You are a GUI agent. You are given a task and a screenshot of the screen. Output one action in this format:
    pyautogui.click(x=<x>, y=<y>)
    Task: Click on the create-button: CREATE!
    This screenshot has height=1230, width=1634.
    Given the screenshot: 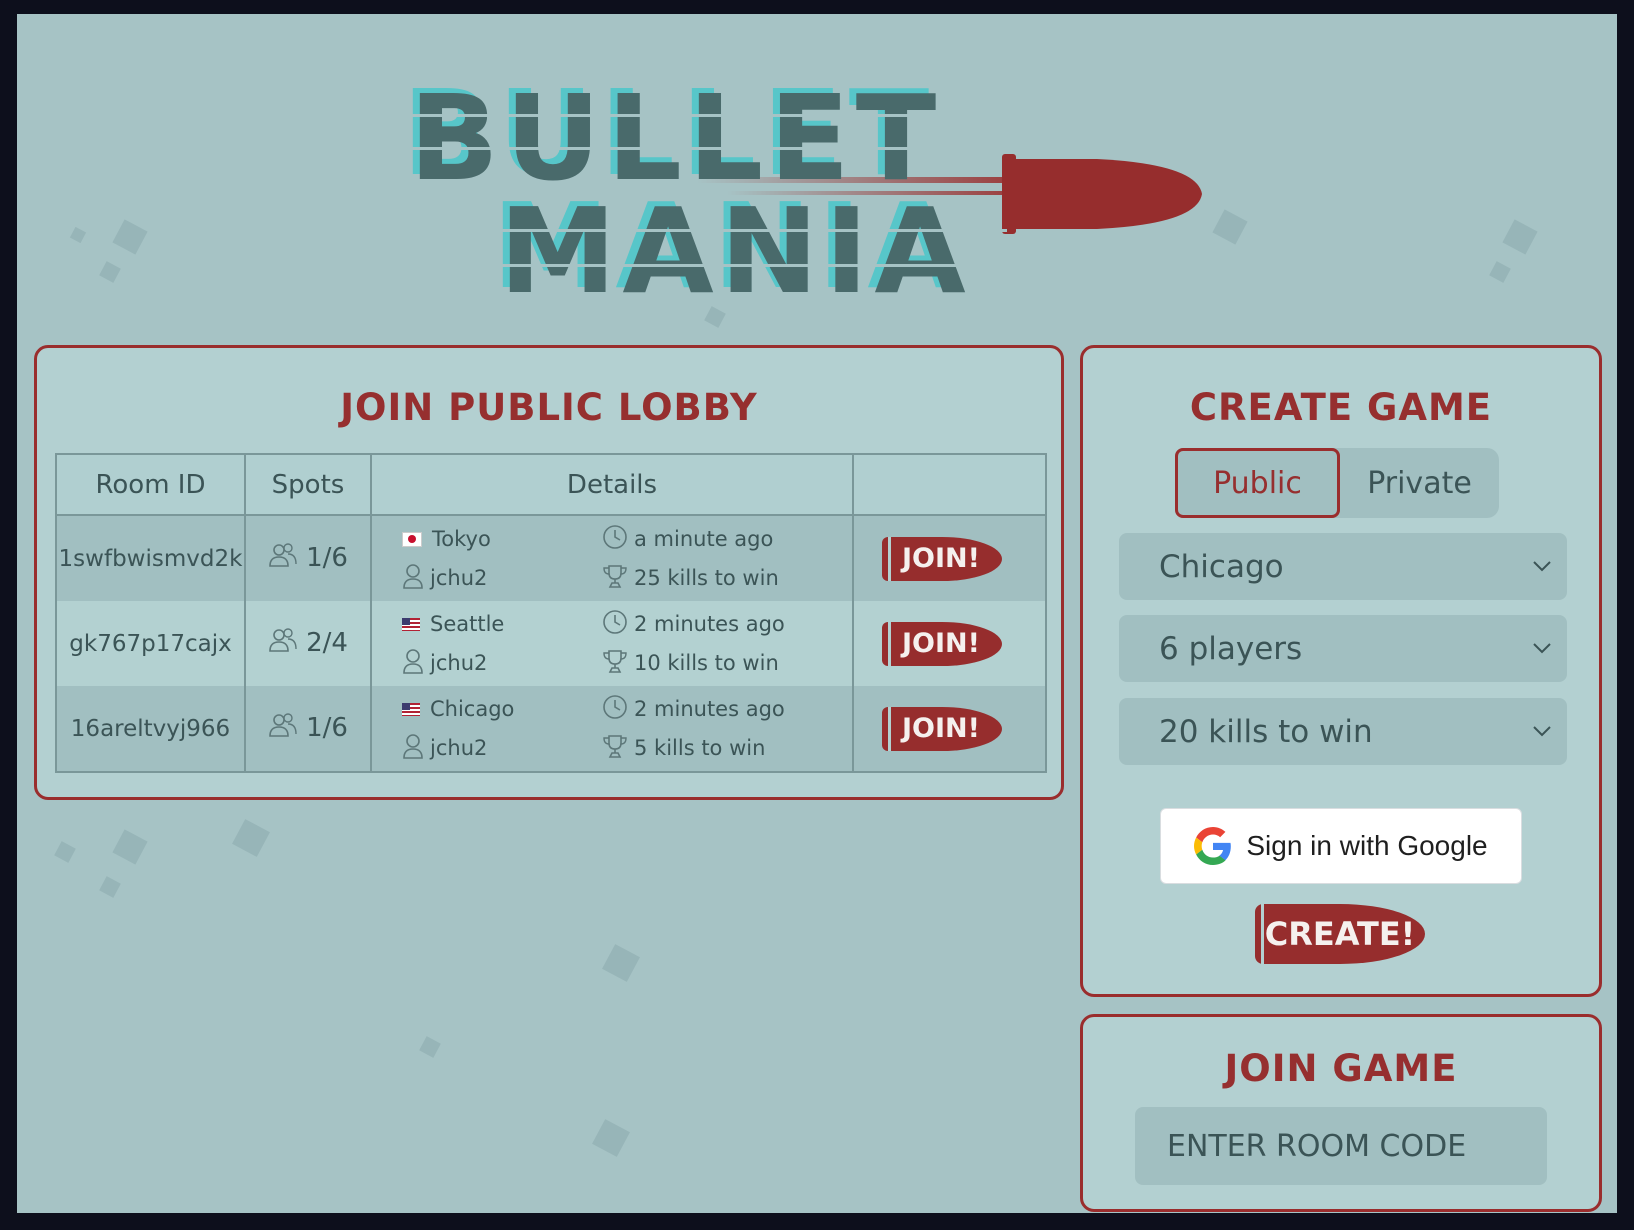 What is the action you would take?
    pyautogui.click(x=1340, y=934)
    